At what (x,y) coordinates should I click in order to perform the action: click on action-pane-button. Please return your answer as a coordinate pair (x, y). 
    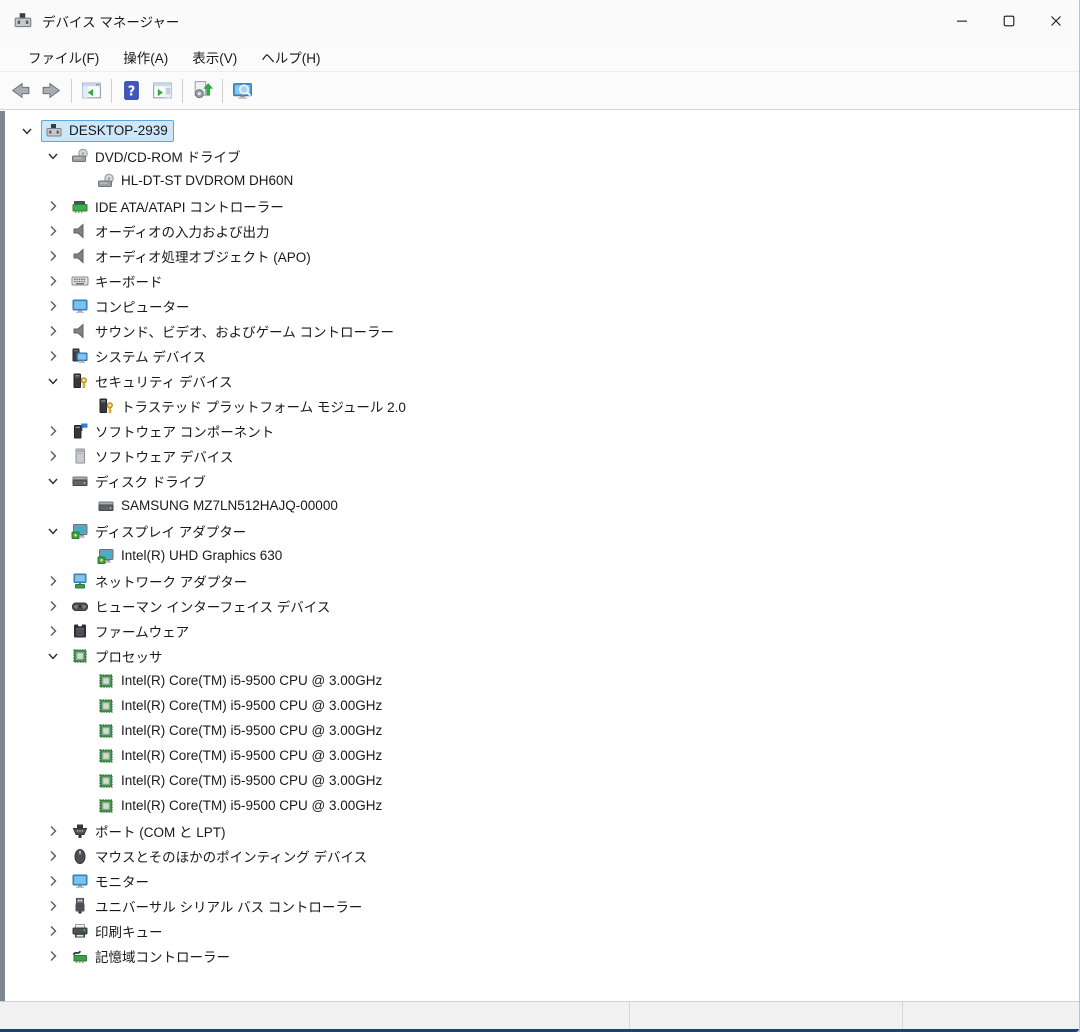
    Looking at the image, I should click on (162, 91).